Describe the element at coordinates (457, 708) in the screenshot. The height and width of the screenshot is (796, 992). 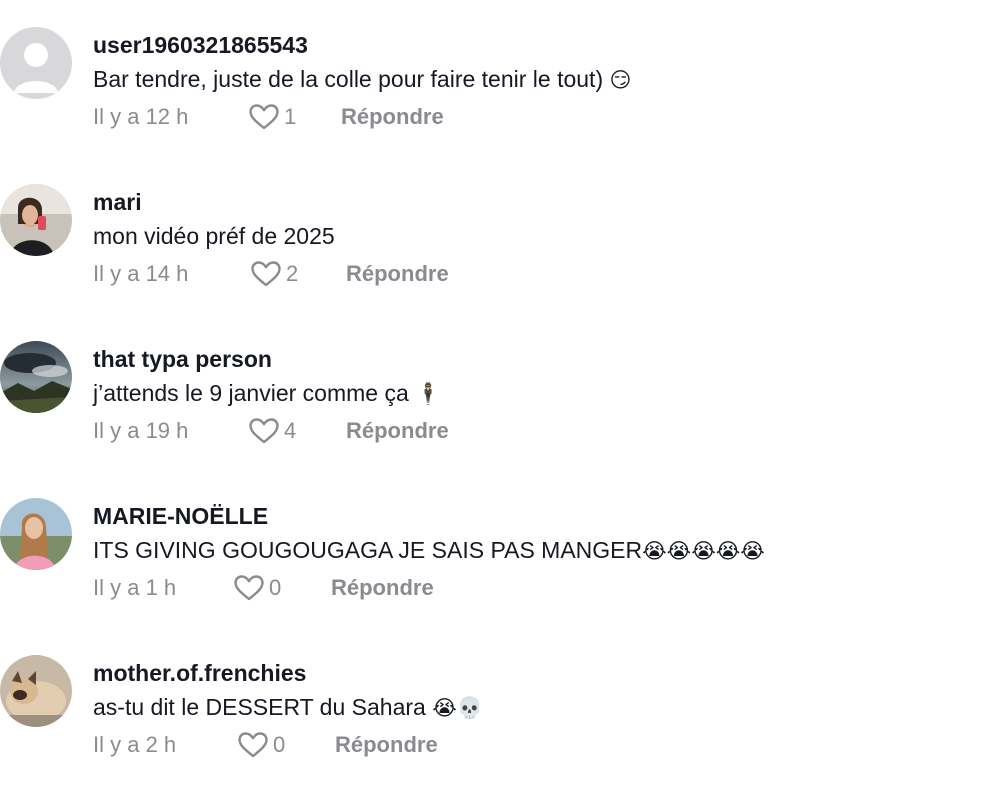
I see `crying-skull-emoji: 😭💀` at that location.